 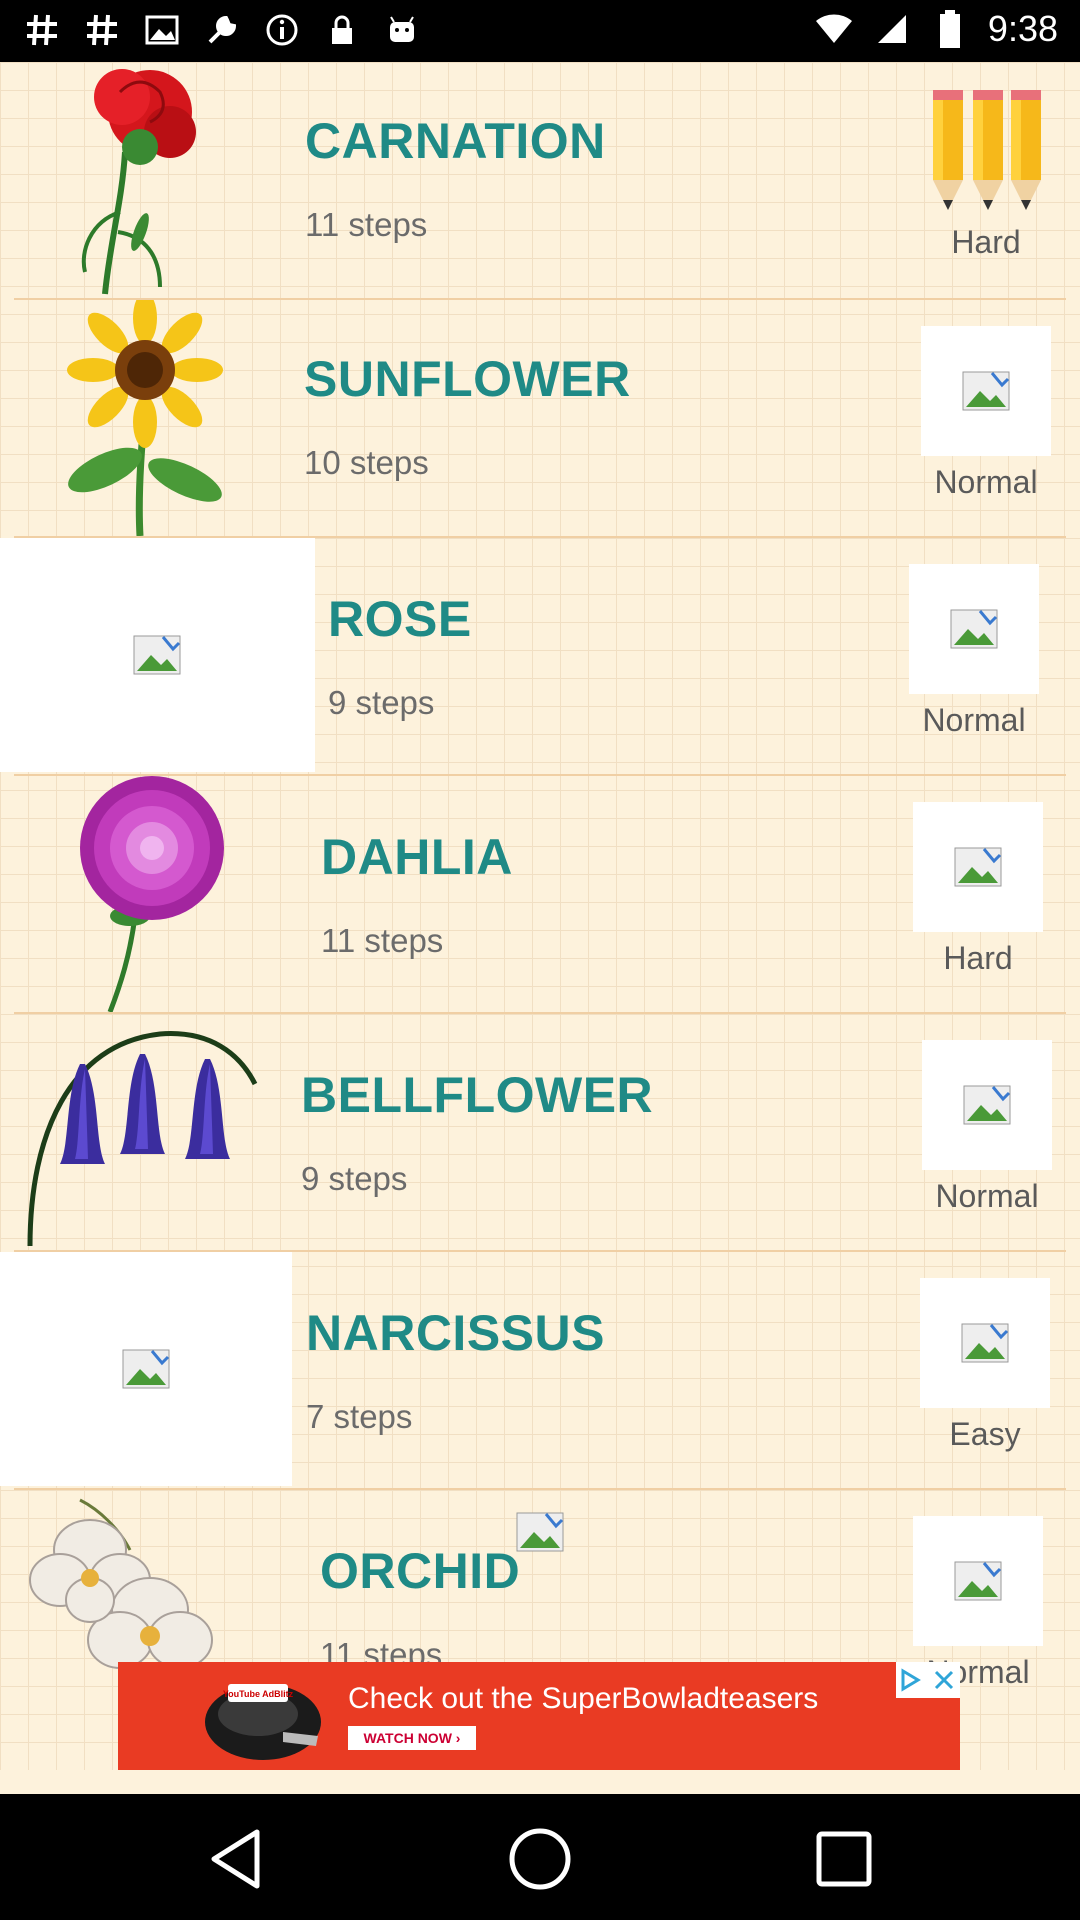 What do you see at coordinates (540, 31) in the screenshot?
I see `status-bar: 9:38` at bounding box center [540, 31].